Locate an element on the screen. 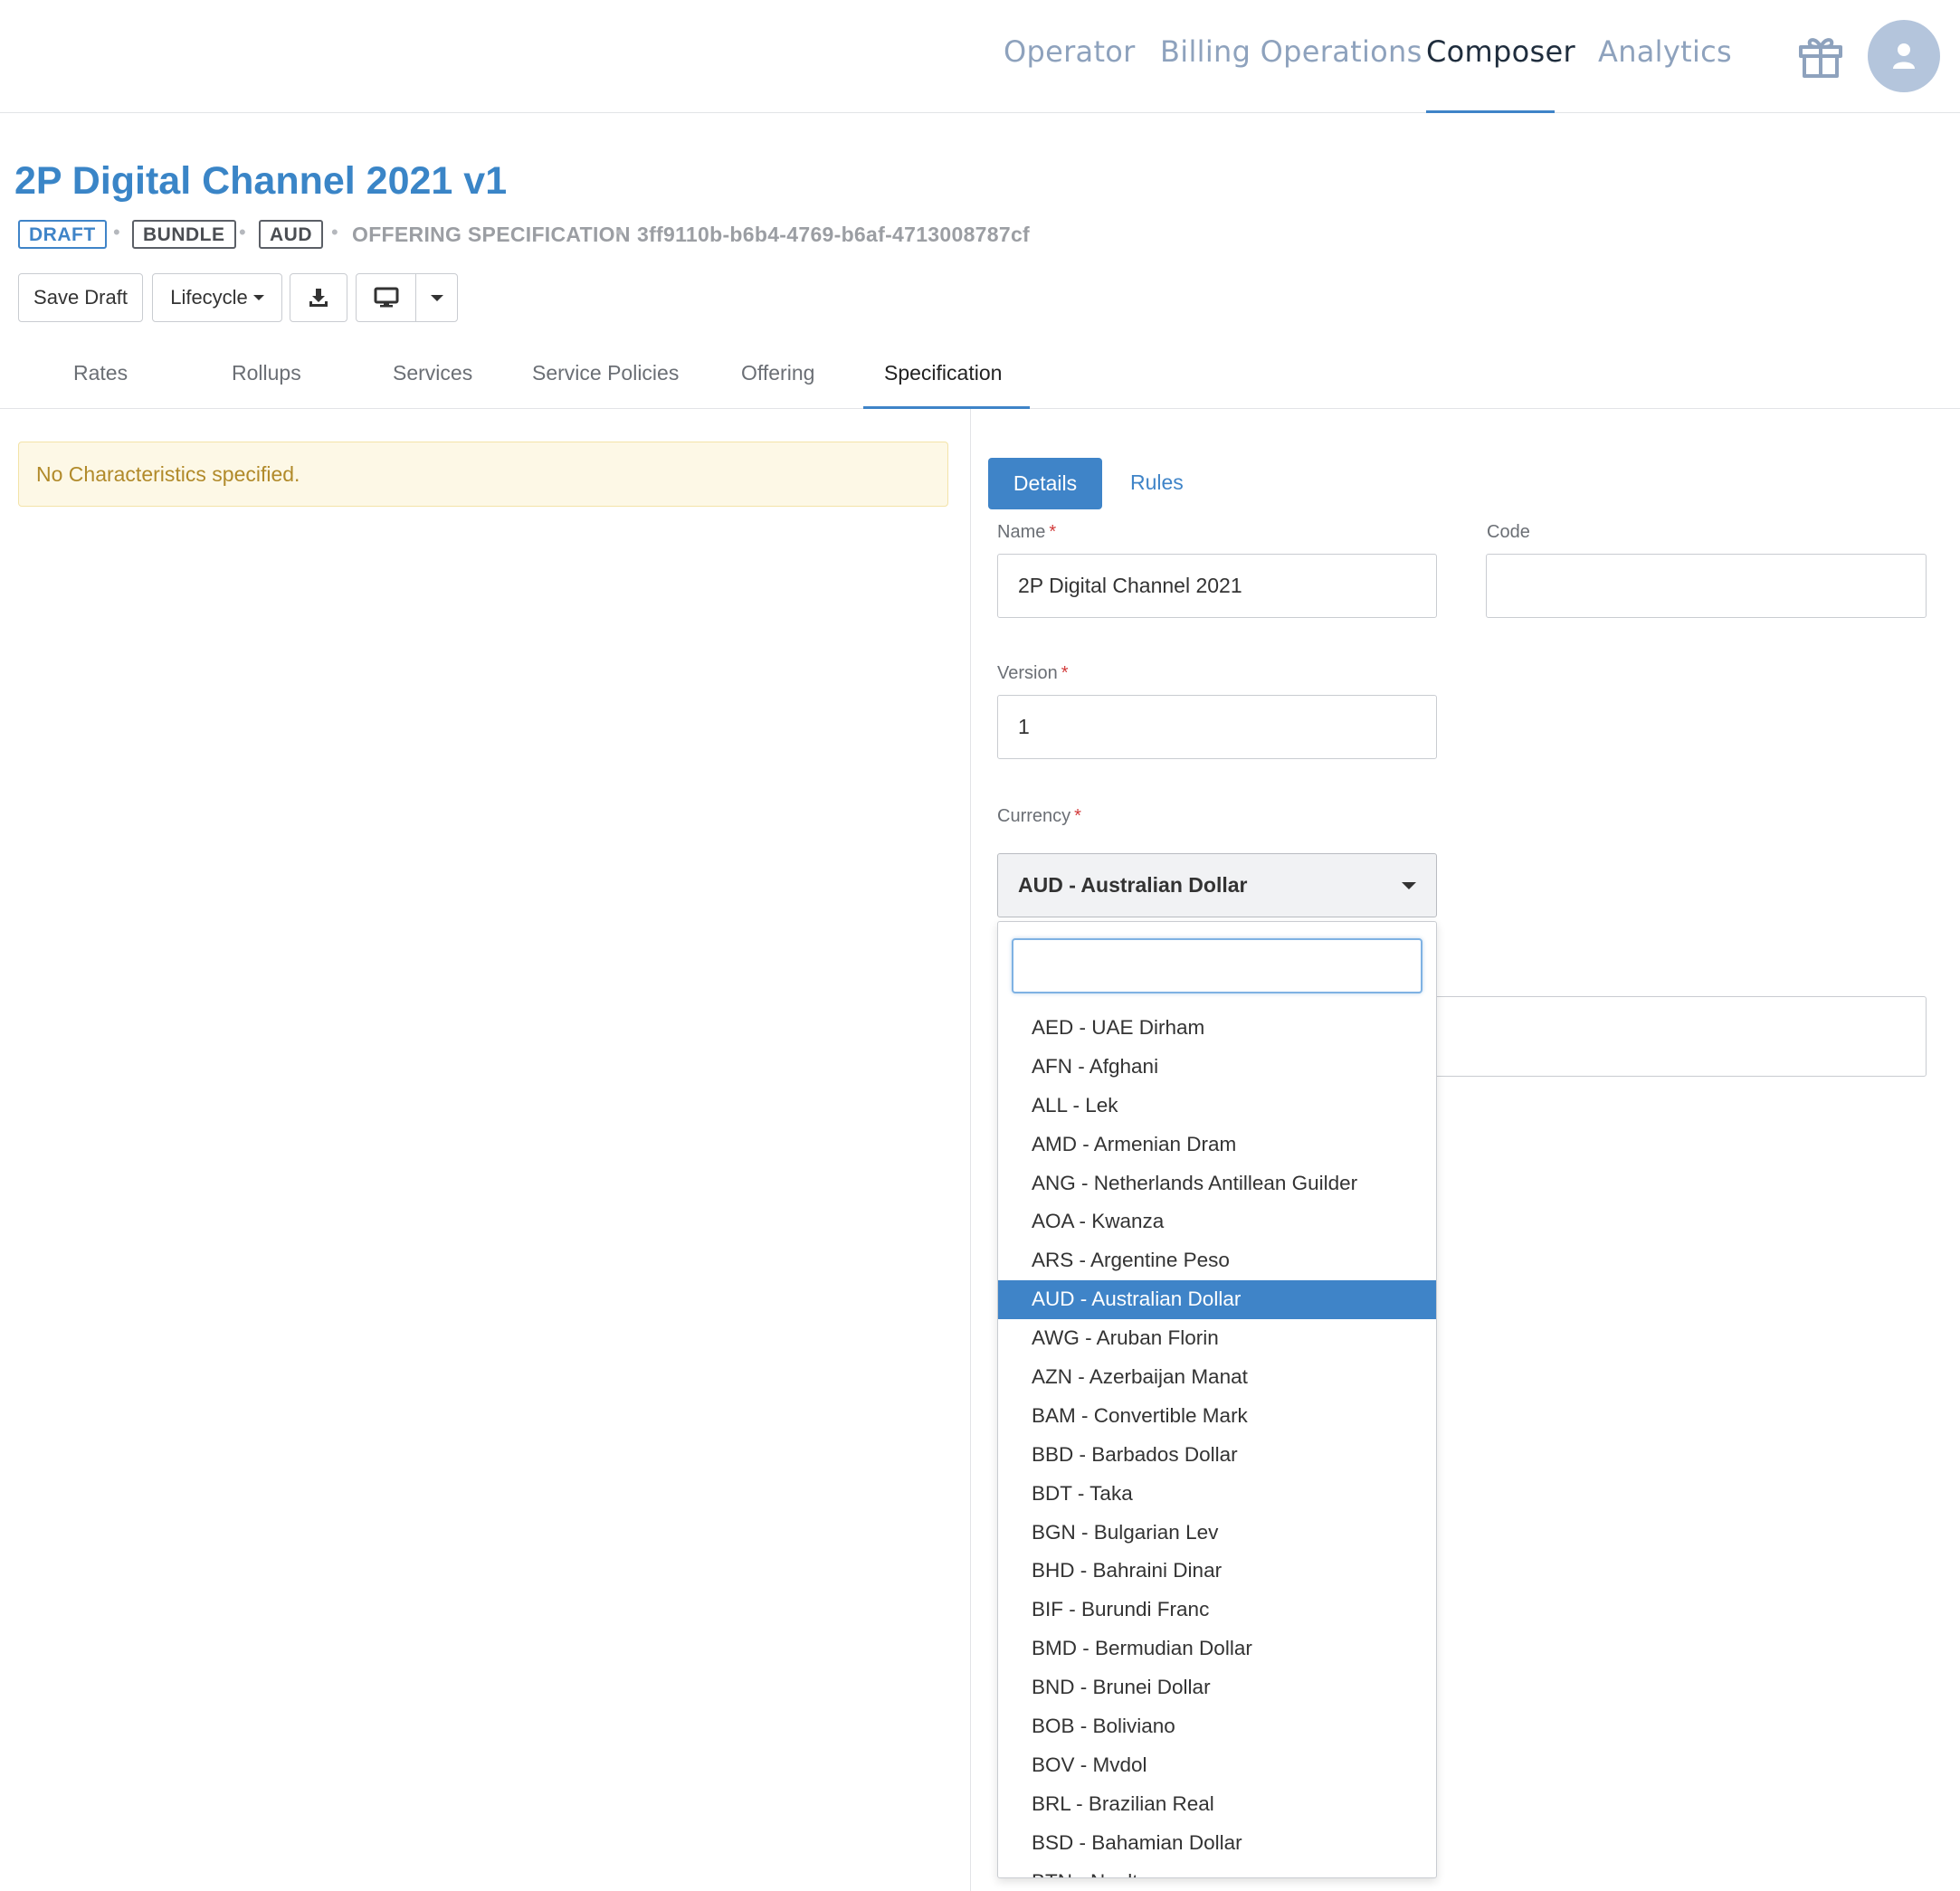 This screenshot has width=1960, height=1891. subtab-rules: Rules is located at coordinates (1157, 483).